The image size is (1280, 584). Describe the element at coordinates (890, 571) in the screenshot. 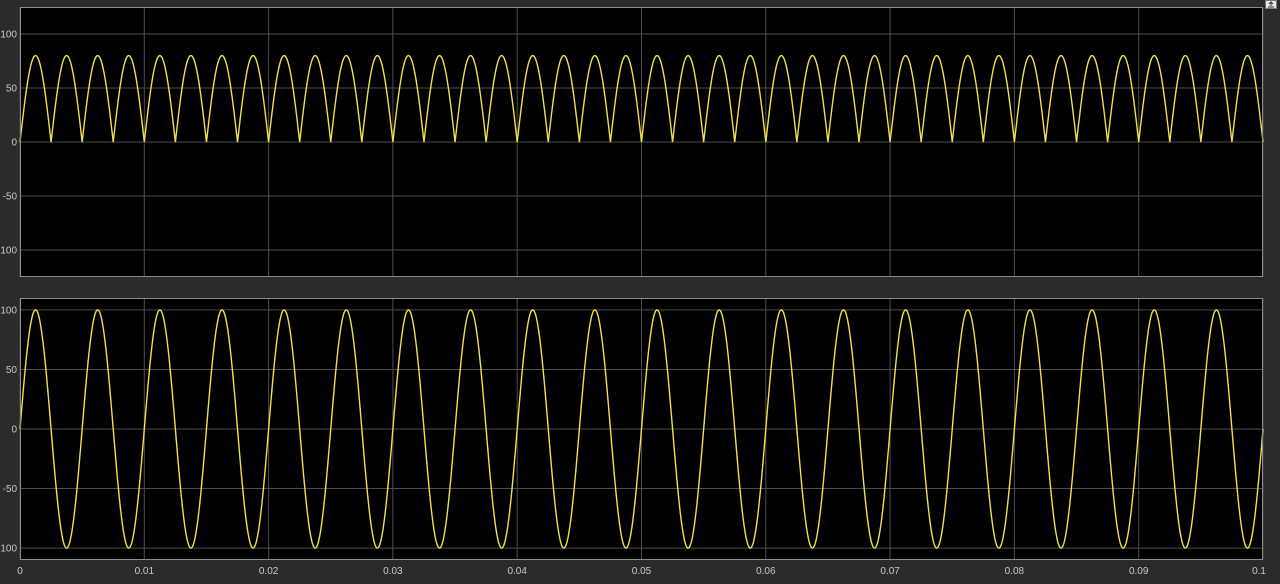

I see `x-tick-label: 0.07` at that location.